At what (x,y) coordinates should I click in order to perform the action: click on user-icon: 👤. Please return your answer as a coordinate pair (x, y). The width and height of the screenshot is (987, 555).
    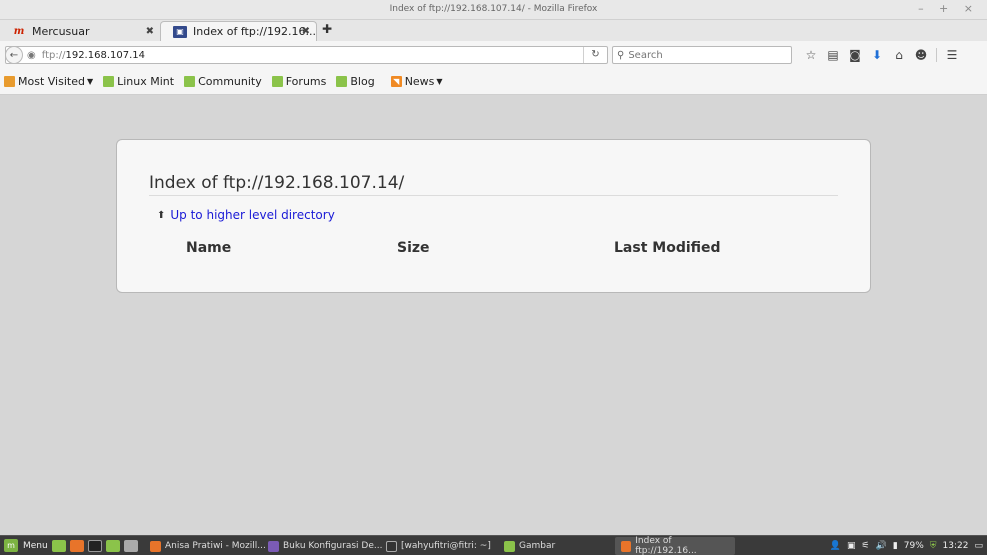
    Looking at the image, I should click on (835, 546).